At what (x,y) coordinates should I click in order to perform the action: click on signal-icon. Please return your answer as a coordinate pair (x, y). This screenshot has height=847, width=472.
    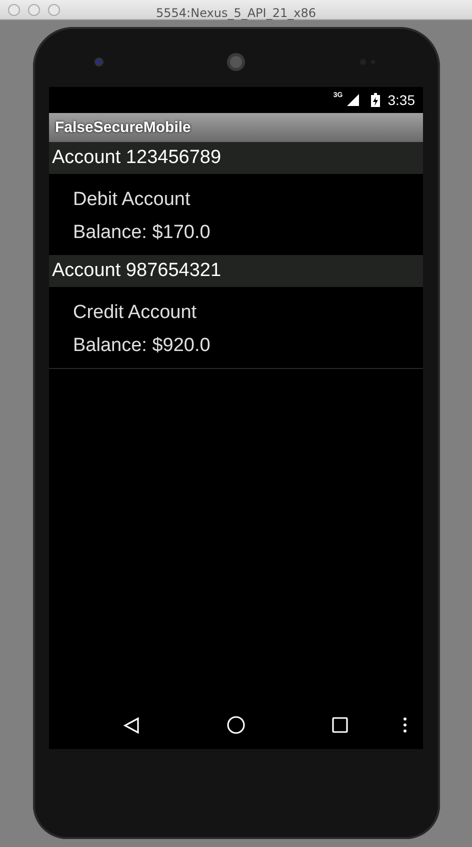
    Looking at the image, I should click on (352, 100).